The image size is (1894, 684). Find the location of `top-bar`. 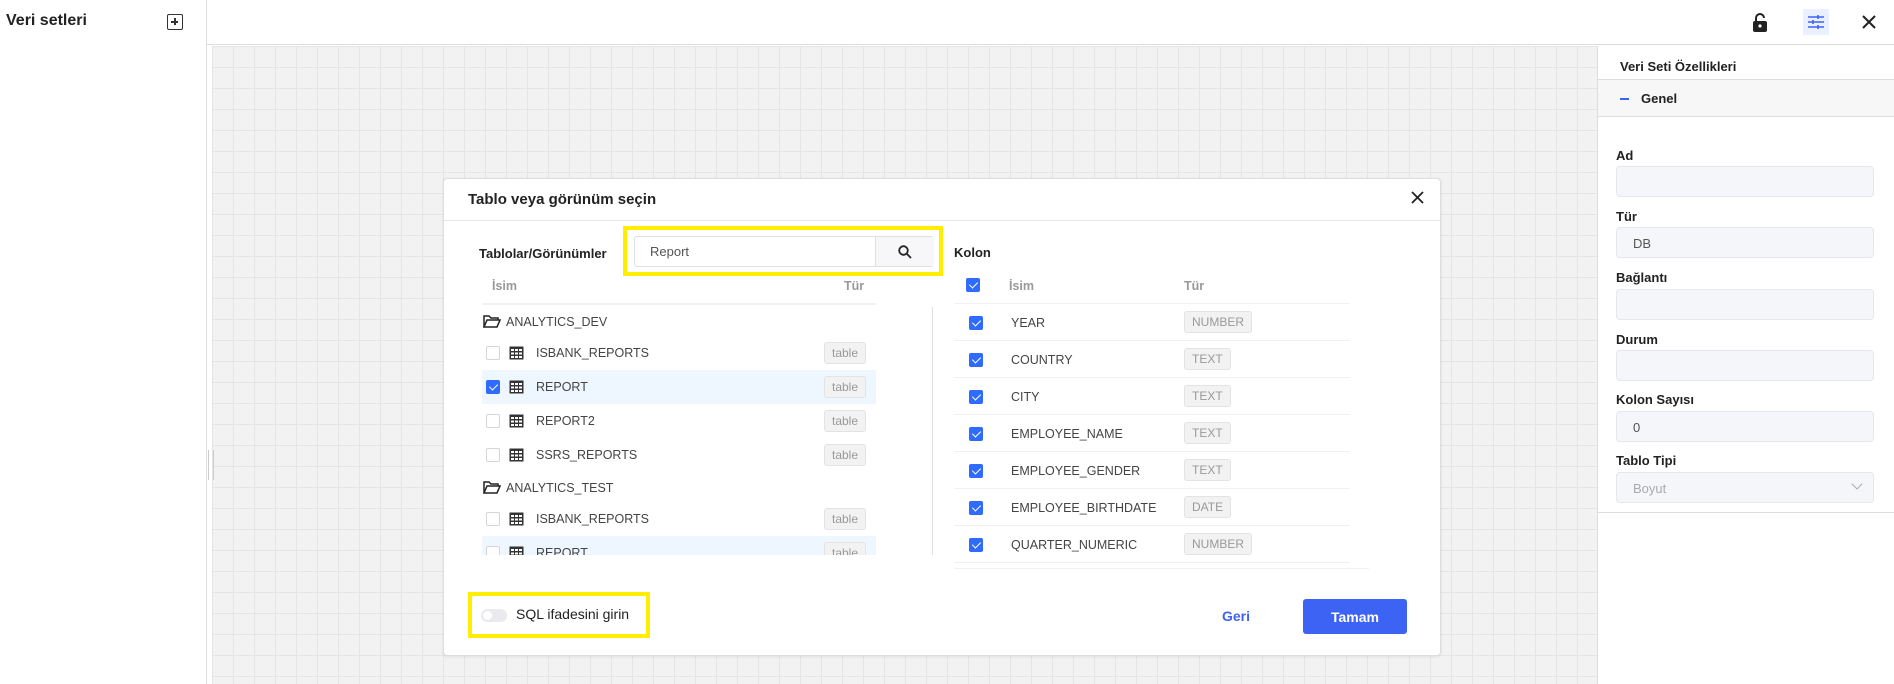

top-bar is located at coordinates (947, 22).